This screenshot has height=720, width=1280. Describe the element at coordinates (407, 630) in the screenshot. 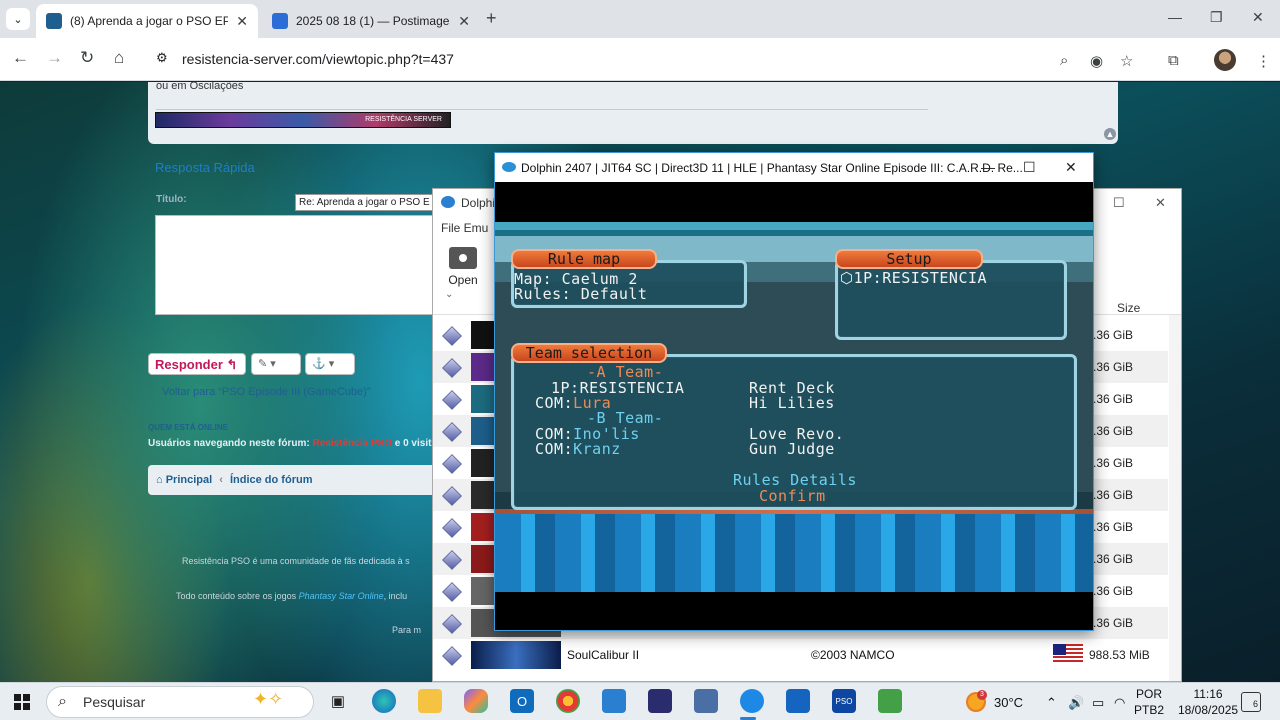

I see `footer-line-3: Para m` at that location.